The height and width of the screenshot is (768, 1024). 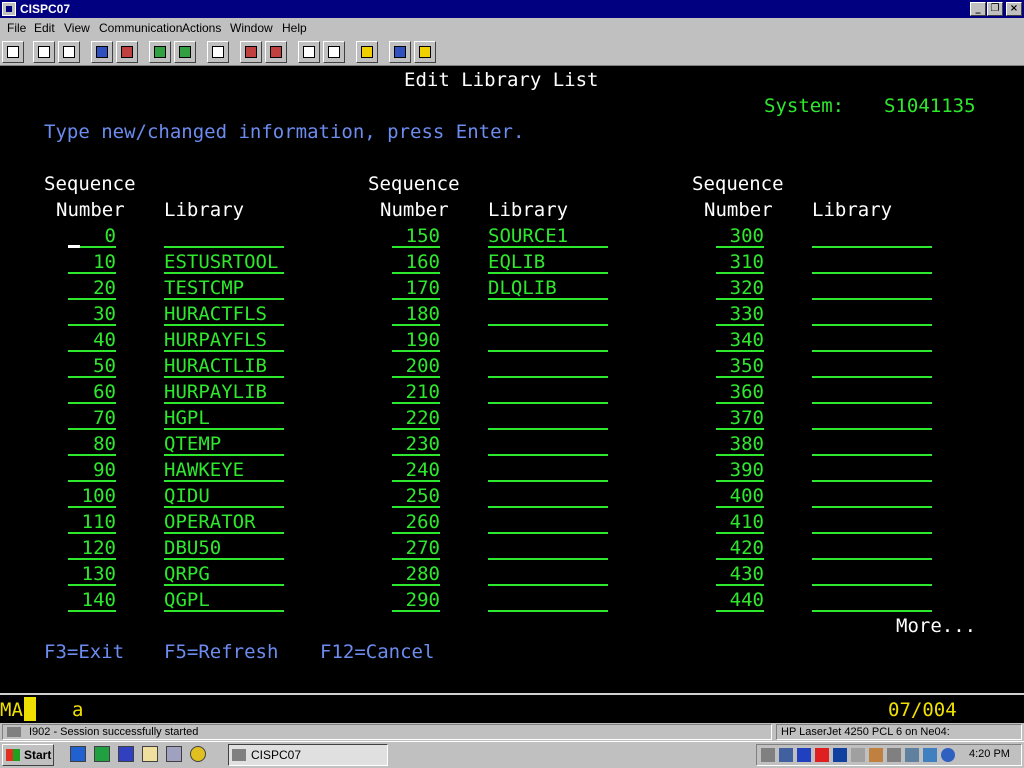 What do you see at coordinates (425, 52) in the screenshot?
I see `ticket-icon` at bounding box center [425, 52].